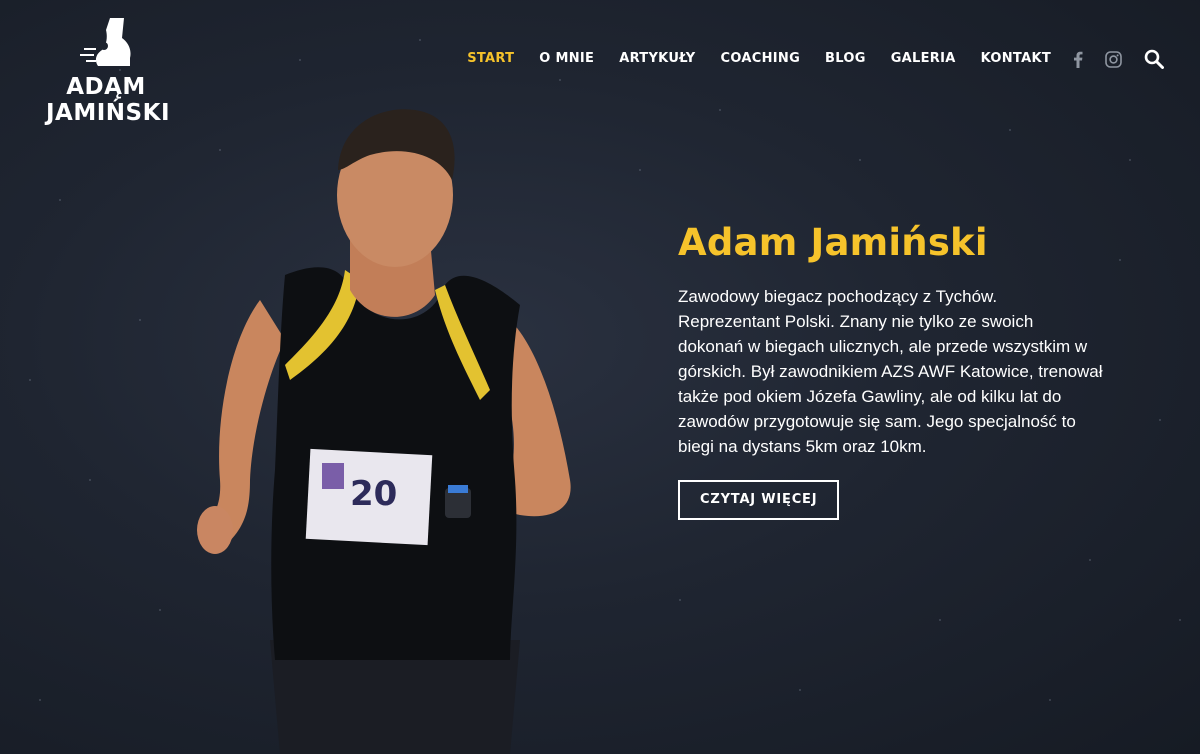 This screenshot has width=1200, height=754. What do you see at coordinates (1154, 59) in the screenshot?
I see `search-icon` at bounding box center [1154, 59].